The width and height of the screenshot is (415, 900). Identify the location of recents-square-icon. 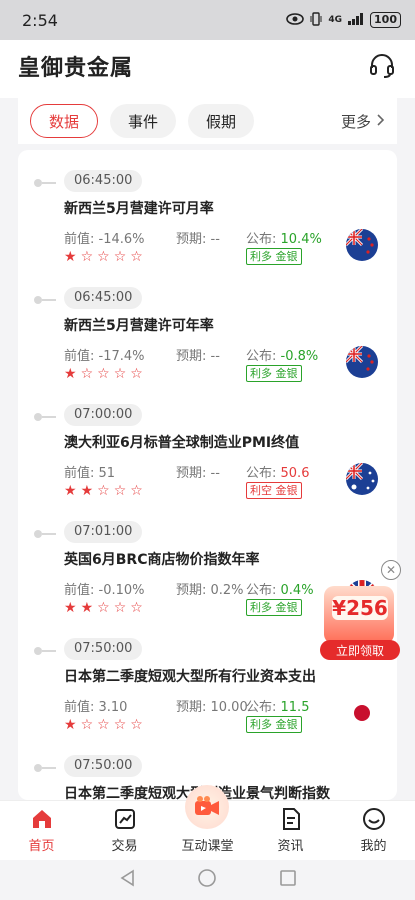
(288, 880).